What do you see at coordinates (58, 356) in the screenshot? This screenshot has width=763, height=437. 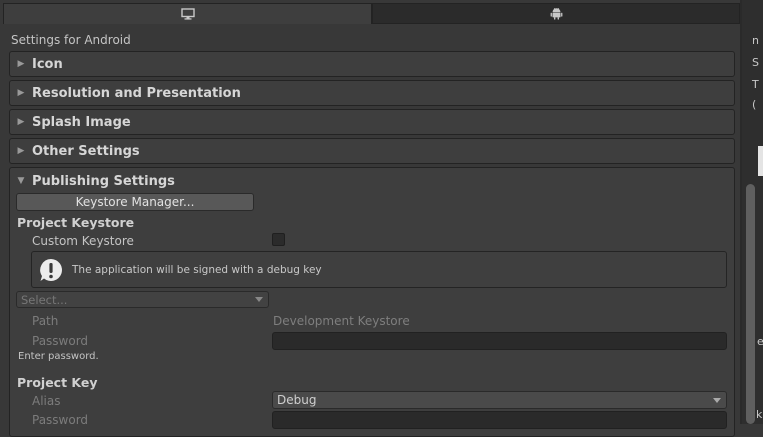 I see `password-hint: Enter password.` at bounding box center [58, 356].